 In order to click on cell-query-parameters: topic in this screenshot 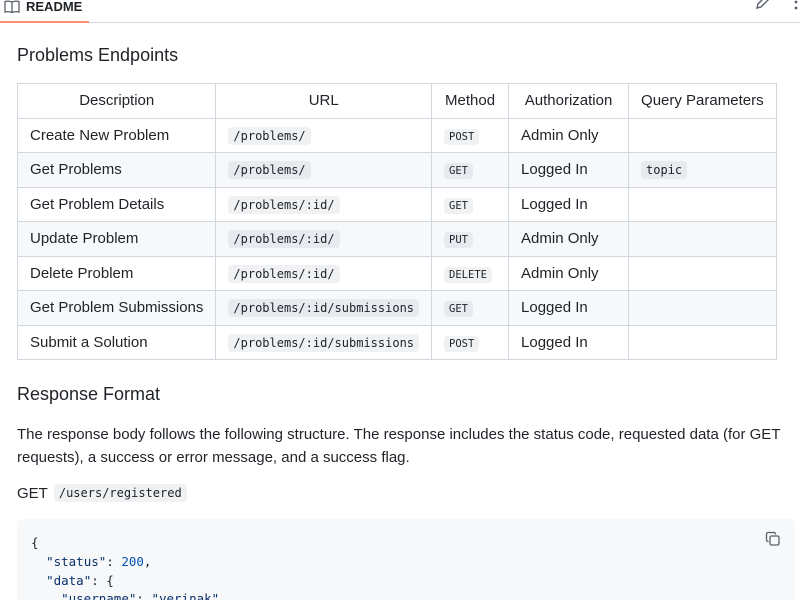, I will do `click(702, 170)`.